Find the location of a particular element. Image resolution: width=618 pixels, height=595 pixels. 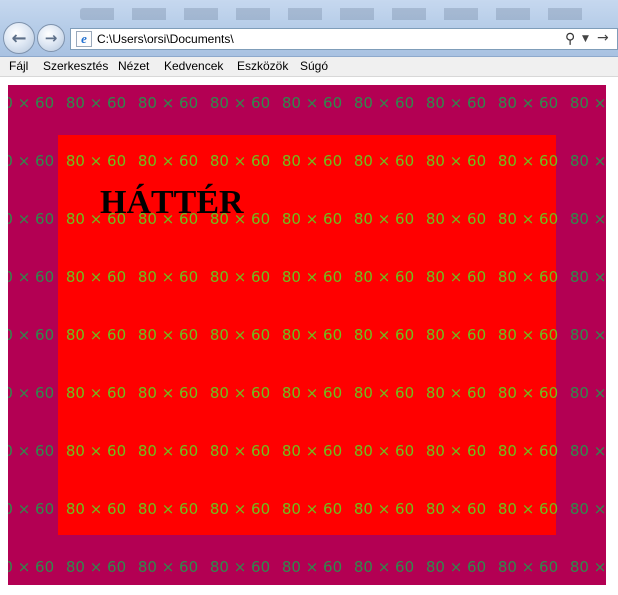

faded-title-strip is located at coordinates (340, 14).